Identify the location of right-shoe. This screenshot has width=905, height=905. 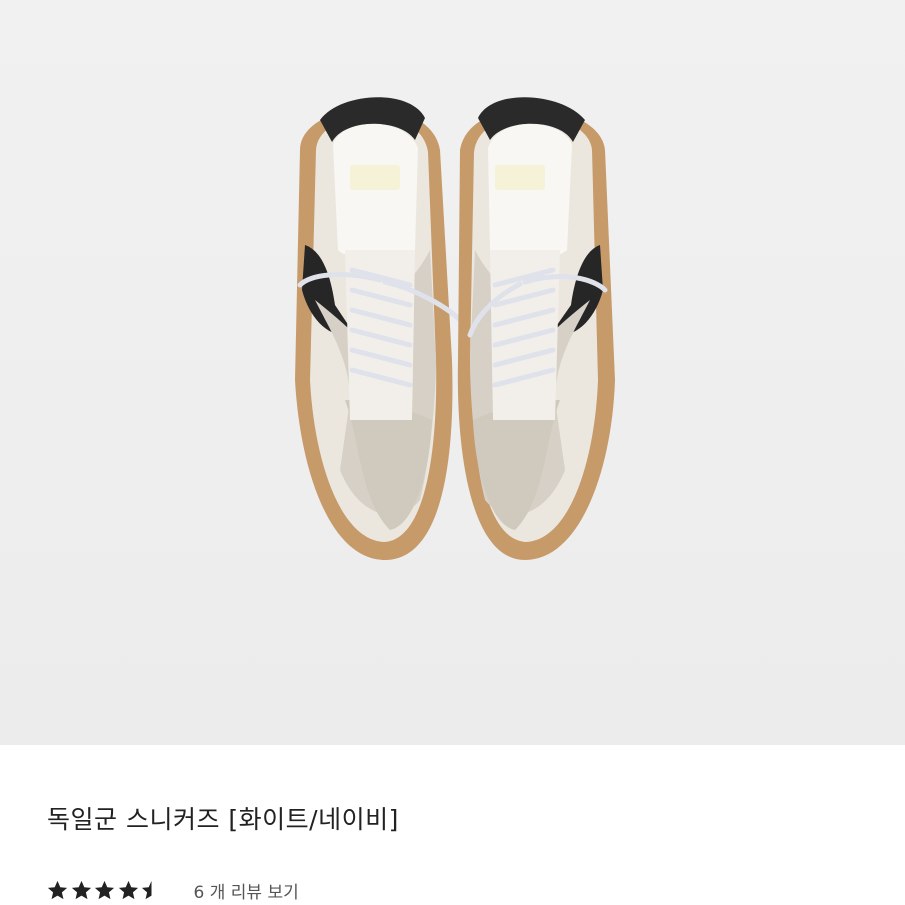
(536, 329).